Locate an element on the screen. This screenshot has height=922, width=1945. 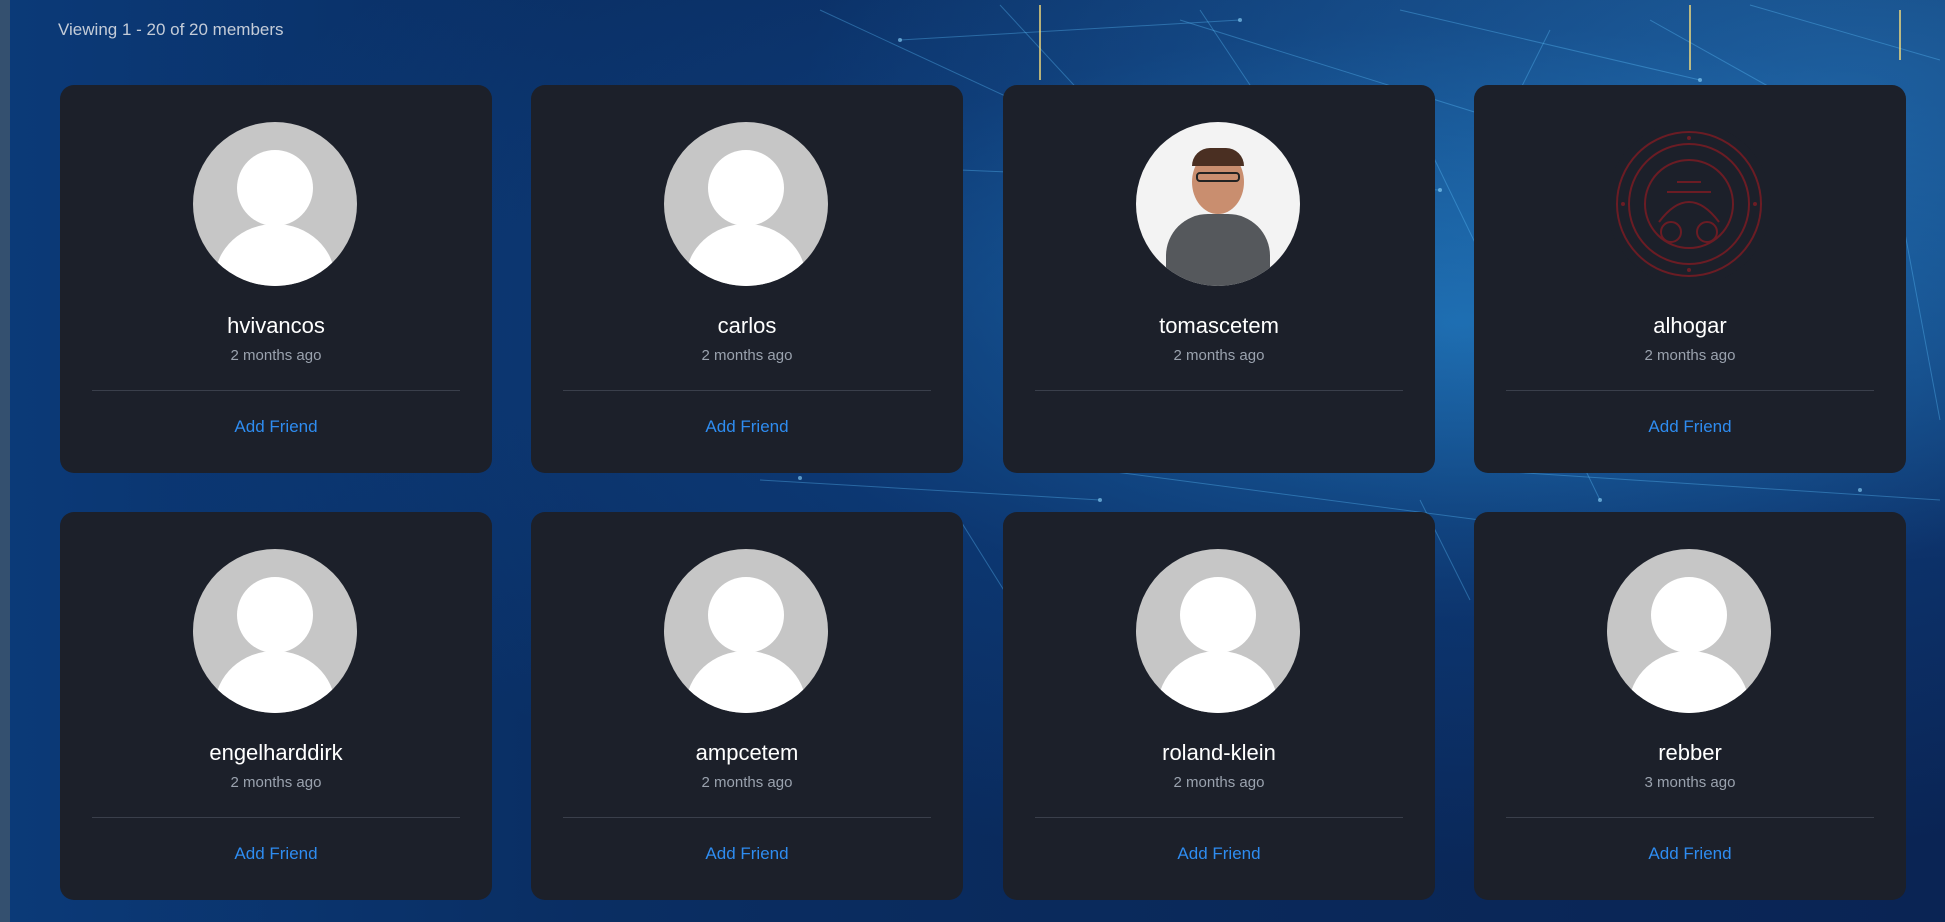
member-card: carlos 2 months ago Add Friend is located at coordinates (747, 279).